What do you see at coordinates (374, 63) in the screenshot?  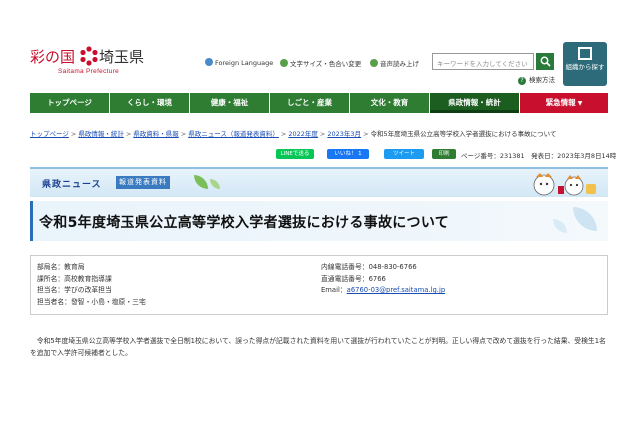 I see `speaker-icon` at bounding box center [374, 63].